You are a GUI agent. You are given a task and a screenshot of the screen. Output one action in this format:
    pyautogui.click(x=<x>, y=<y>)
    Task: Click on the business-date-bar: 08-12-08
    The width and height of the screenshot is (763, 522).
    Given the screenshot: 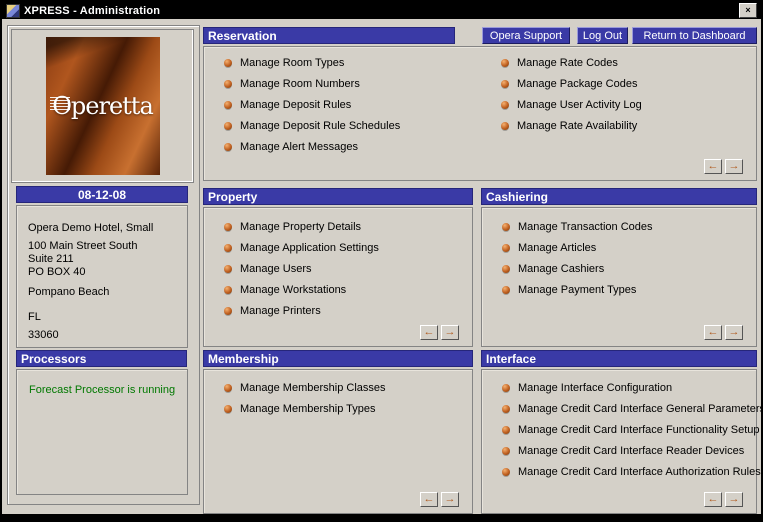 What is the action you would take?
    pyautogui.click(x=102, y=194)
    